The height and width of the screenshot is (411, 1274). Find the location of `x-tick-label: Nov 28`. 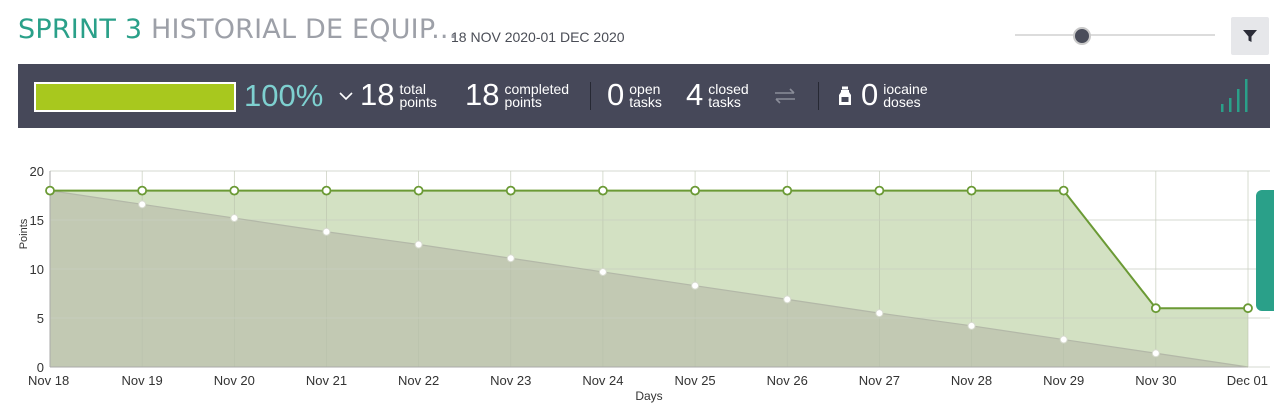

x-tick-label: Nov 28 is located at coordinates (971, 380).